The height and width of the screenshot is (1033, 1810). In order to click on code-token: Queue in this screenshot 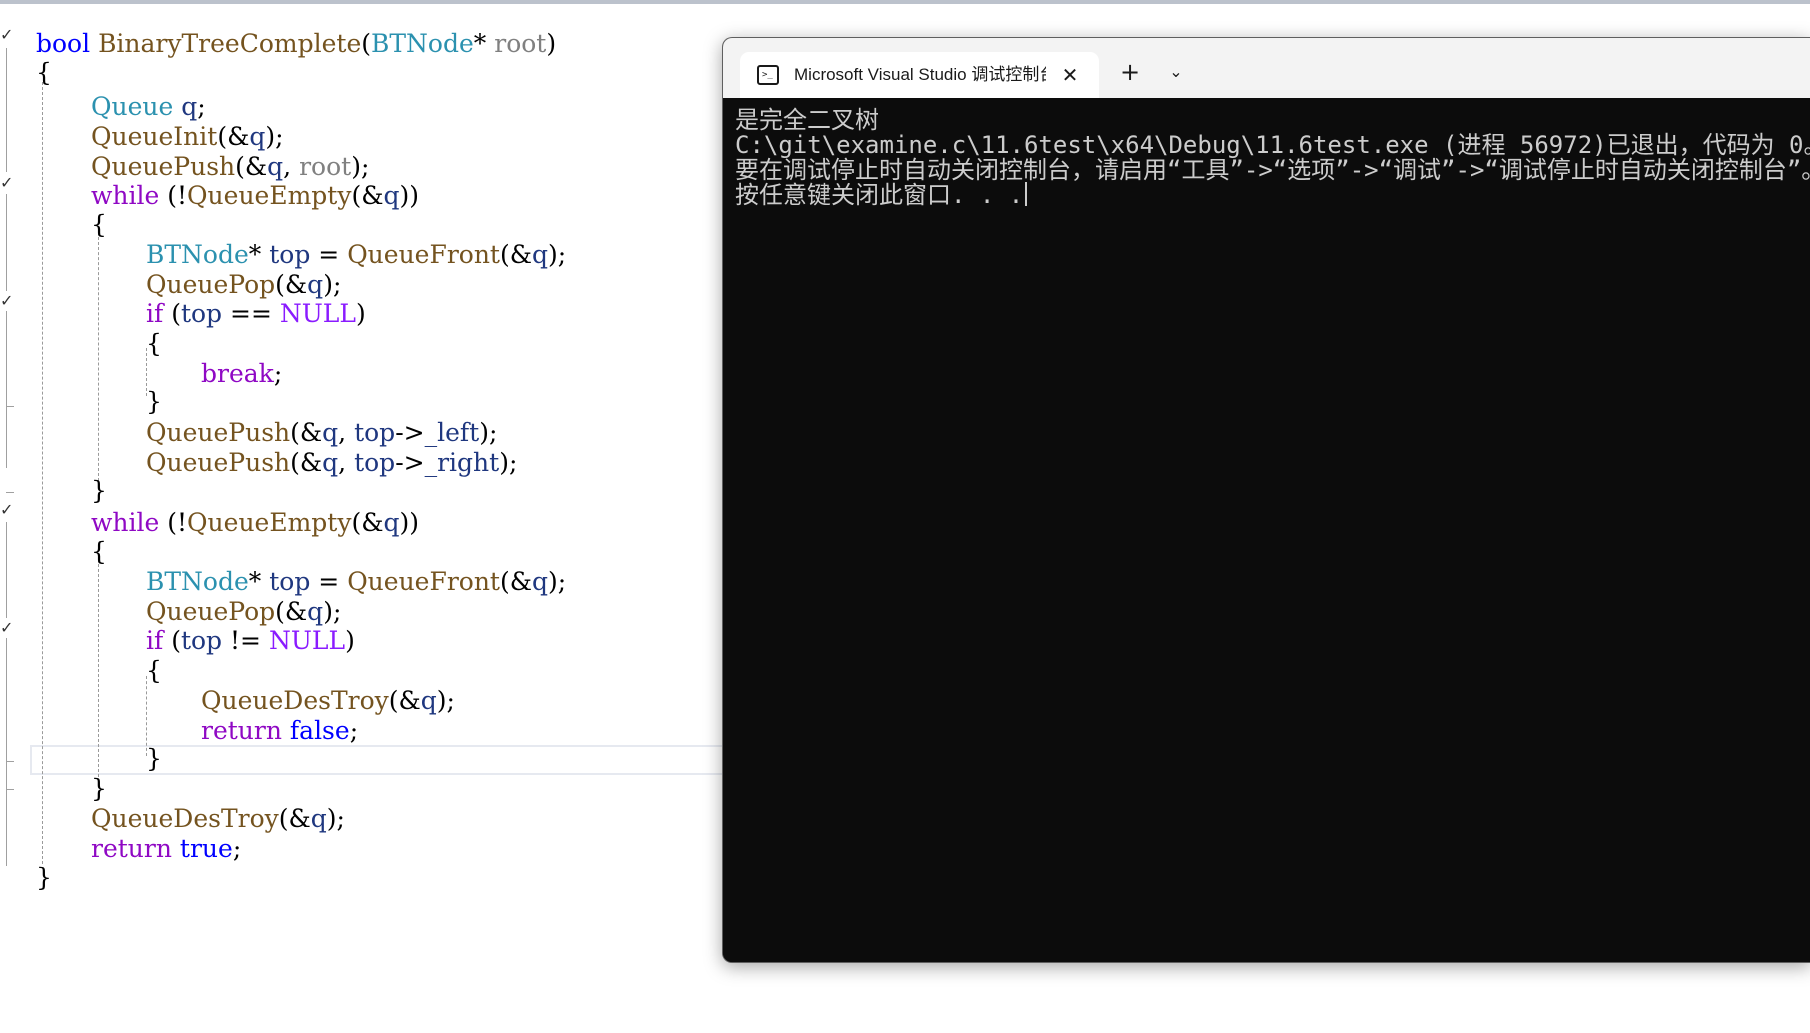, I will do `click(132, 106)`.